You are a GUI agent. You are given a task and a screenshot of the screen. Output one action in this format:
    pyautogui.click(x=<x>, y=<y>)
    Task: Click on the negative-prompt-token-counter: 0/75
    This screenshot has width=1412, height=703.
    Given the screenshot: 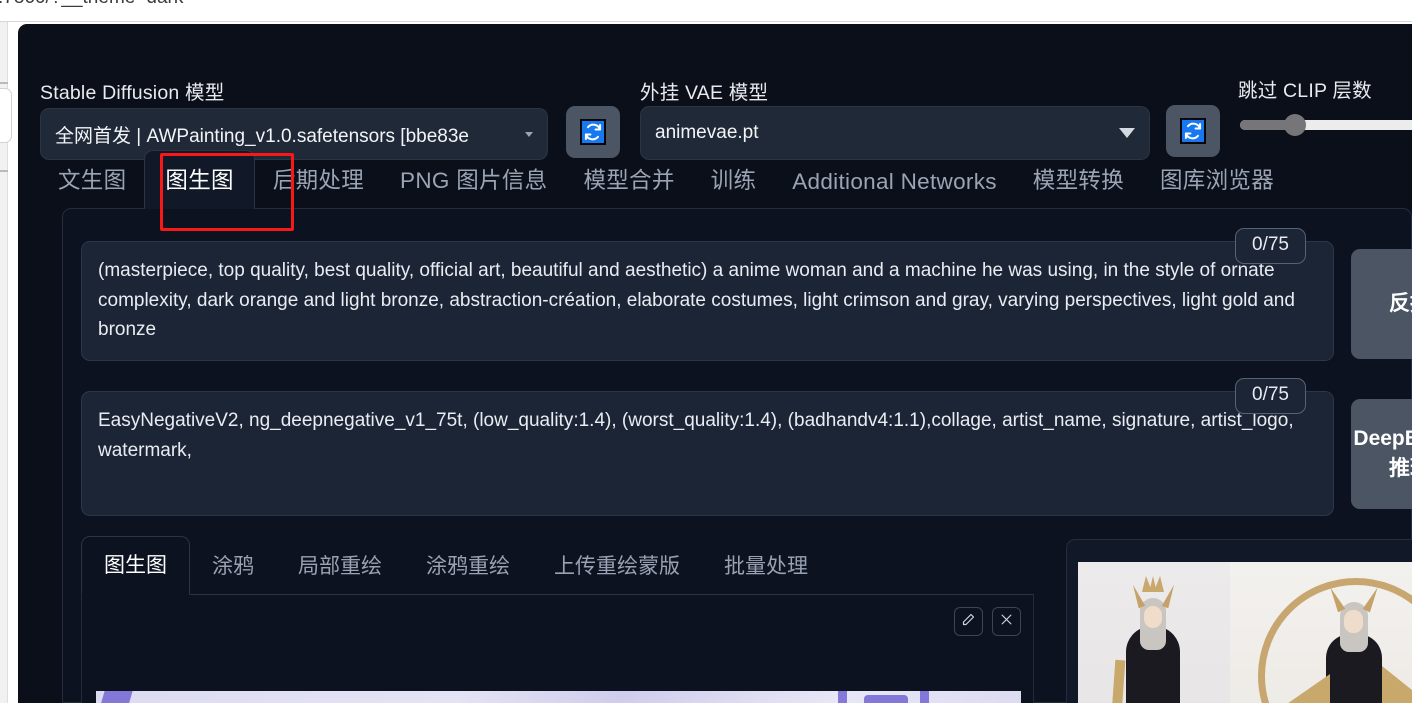 What is the action you would take?
    pyautogui.click(x=1270, y=396)
    